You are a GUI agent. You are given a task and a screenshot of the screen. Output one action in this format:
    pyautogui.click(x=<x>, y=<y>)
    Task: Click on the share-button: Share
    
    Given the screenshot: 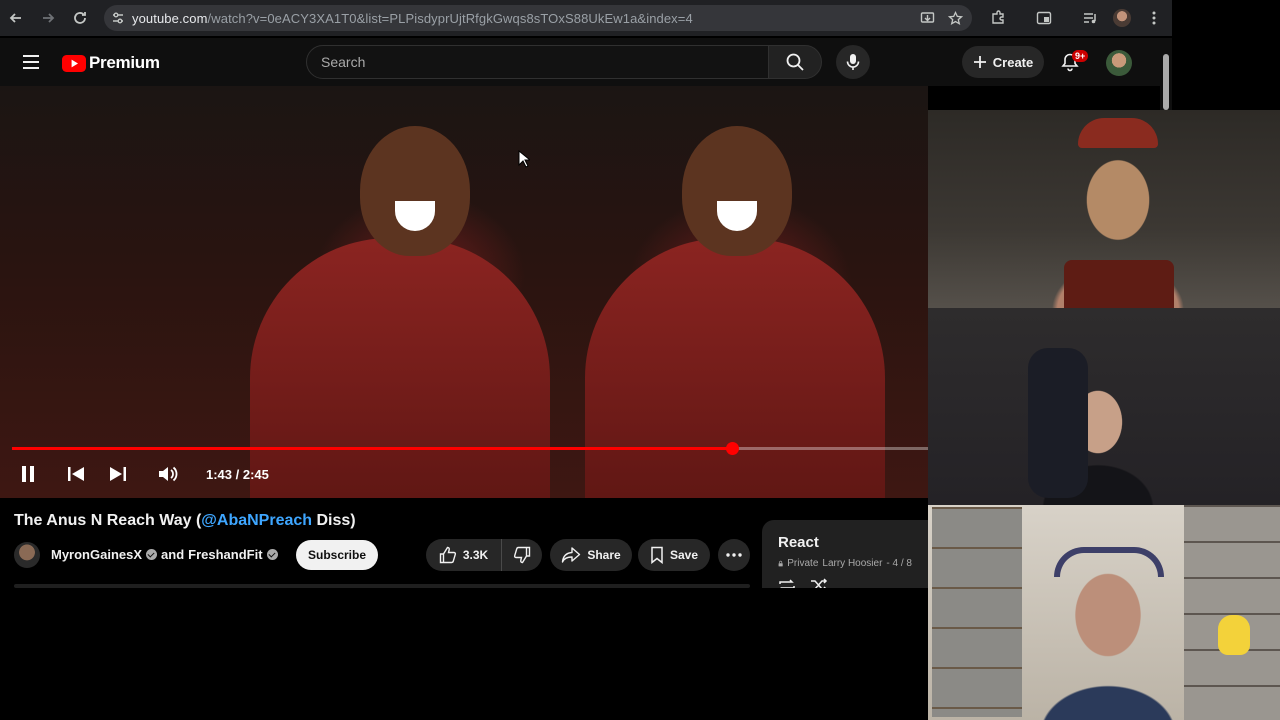 What is the action you would take?
    pyautogui.click(x=591, y=555)
    